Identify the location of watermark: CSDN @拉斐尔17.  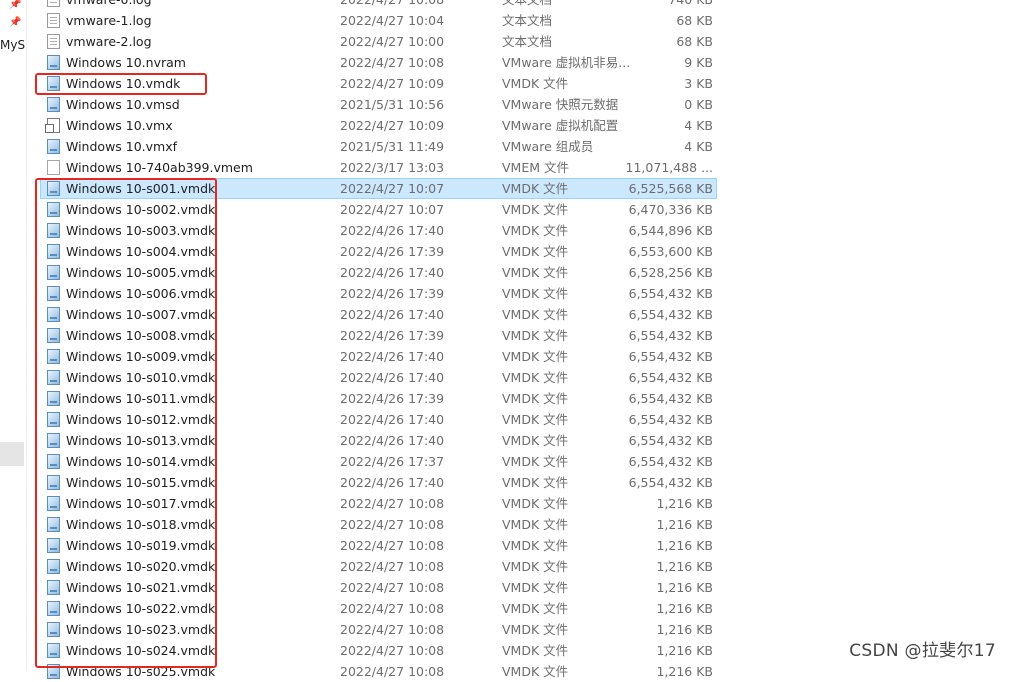
(922, 651).